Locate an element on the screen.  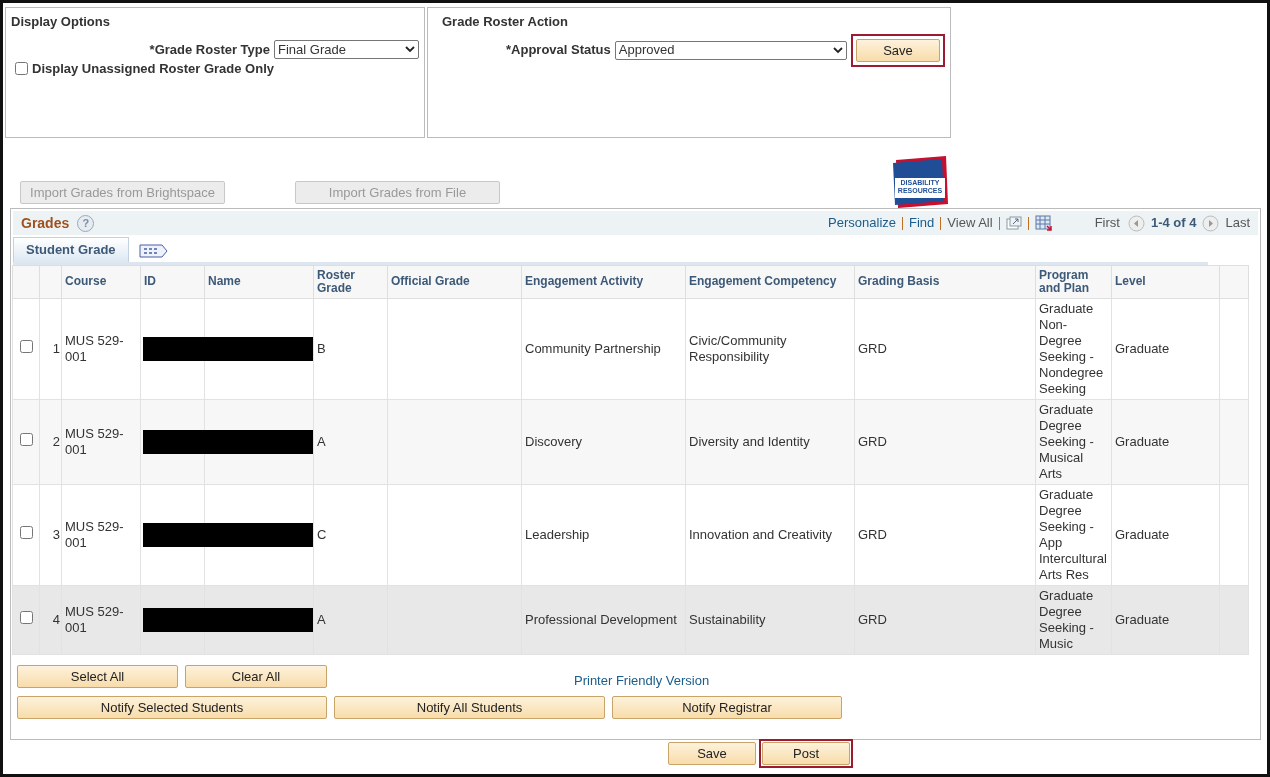
logo is located at coordinates (920, 182).